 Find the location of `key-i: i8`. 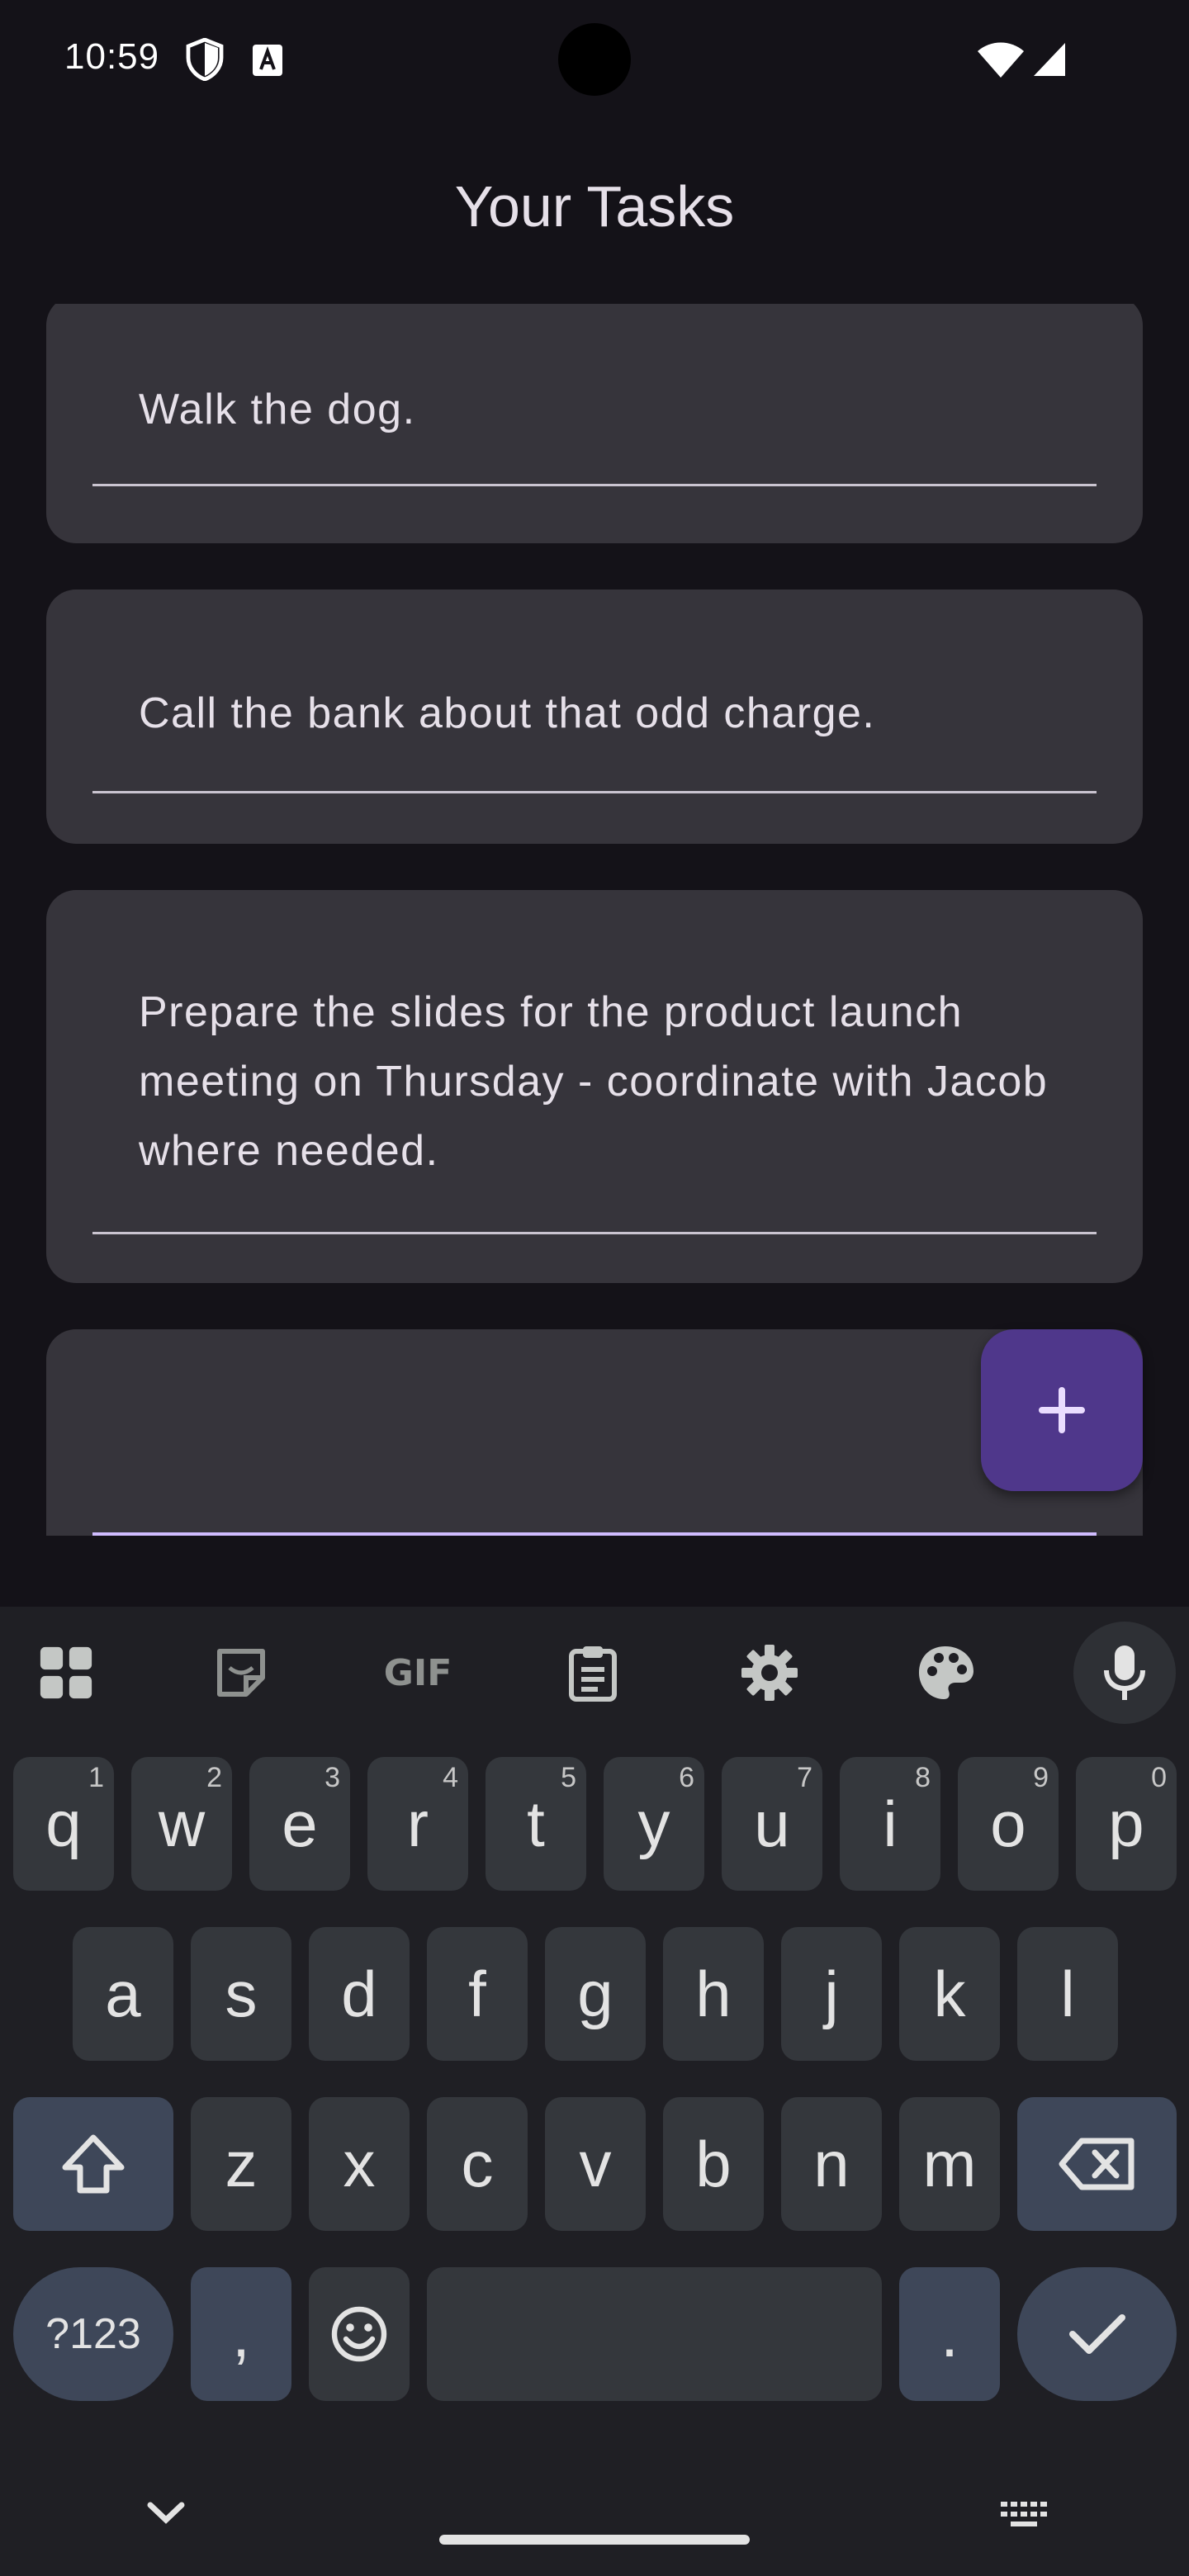

key-i: i8 is located at coordinates (890, 1824).